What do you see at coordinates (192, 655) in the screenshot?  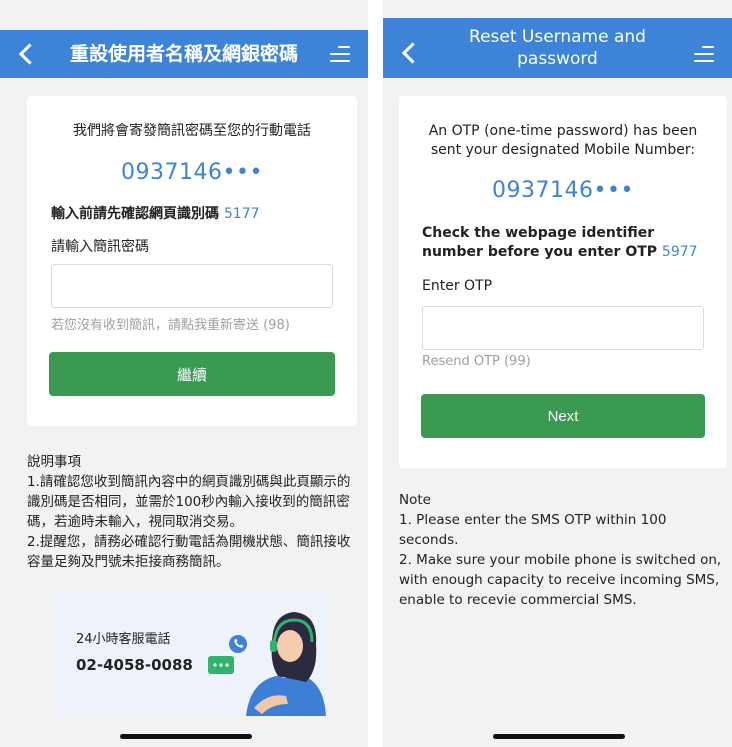 I see `customer-service-card: 24小時客服電話 02-4058-0088` at bounding box center [192, 655].